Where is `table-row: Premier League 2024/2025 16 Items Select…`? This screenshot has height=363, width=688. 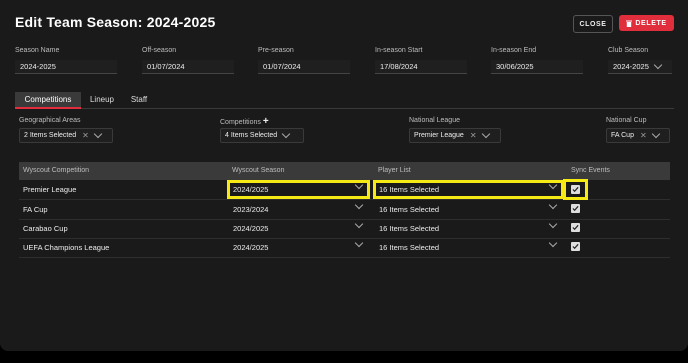 table-row: Premier League 2024/2025 16 Items Select… is located at coordinates (344, 189).